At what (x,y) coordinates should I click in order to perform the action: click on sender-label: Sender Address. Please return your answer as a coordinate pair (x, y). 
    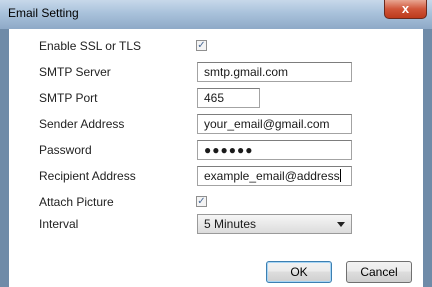
    Looking at the image, I should click on (82, 124).